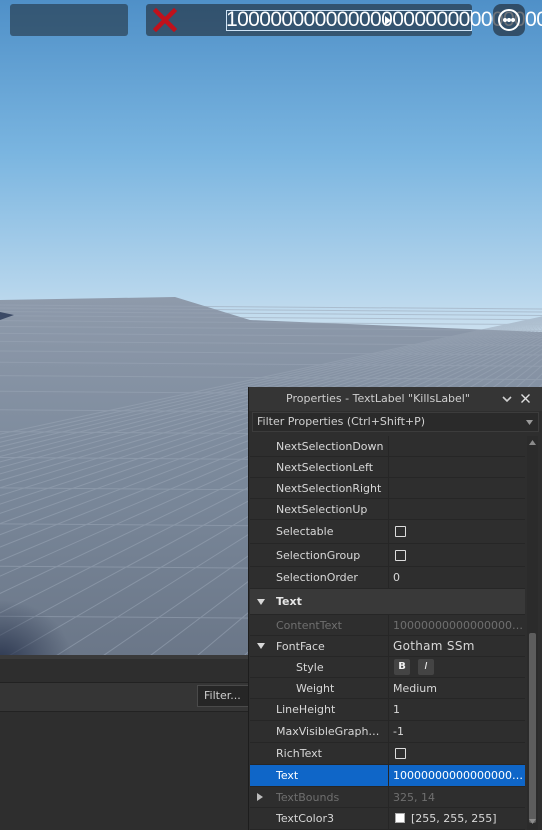 The width and height of the screenshot is (542, 830). I want to click on property-row: FontFace Gotham SSm, so click(387, 646).